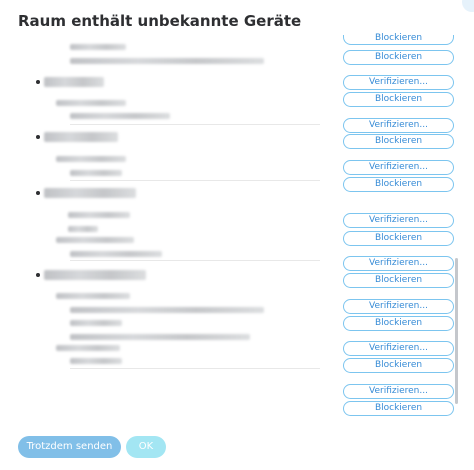 The image size is (474, 470). What do you see at coordinates (468, 6) in the screenshot?
I see `close-icon` at bounding box center [468, 6].